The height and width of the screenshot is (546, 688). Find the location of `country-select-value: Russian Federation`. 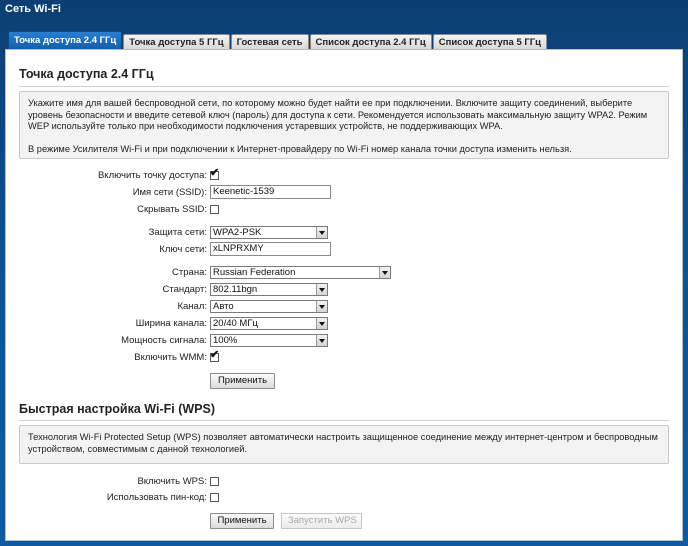

country-select-value: Russian Federation is located at coordinates (254, 272).